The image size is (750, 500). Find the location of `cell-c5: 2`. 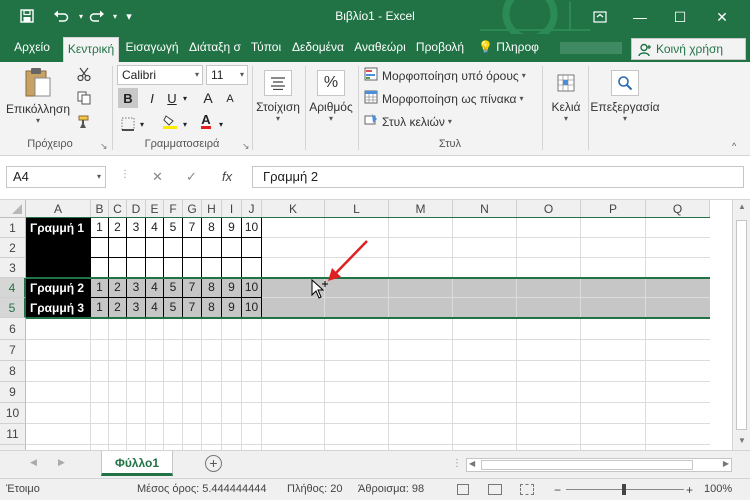

cell-c5: 2 is located at coordinates (117, 307).